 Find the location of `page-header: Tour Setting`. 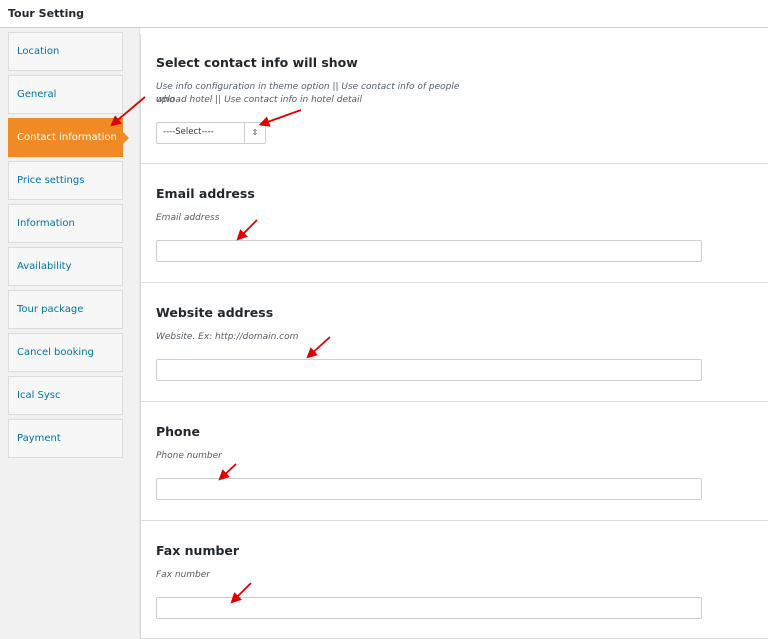

page-header: Tour Setting is located at coordinates (384, 14).